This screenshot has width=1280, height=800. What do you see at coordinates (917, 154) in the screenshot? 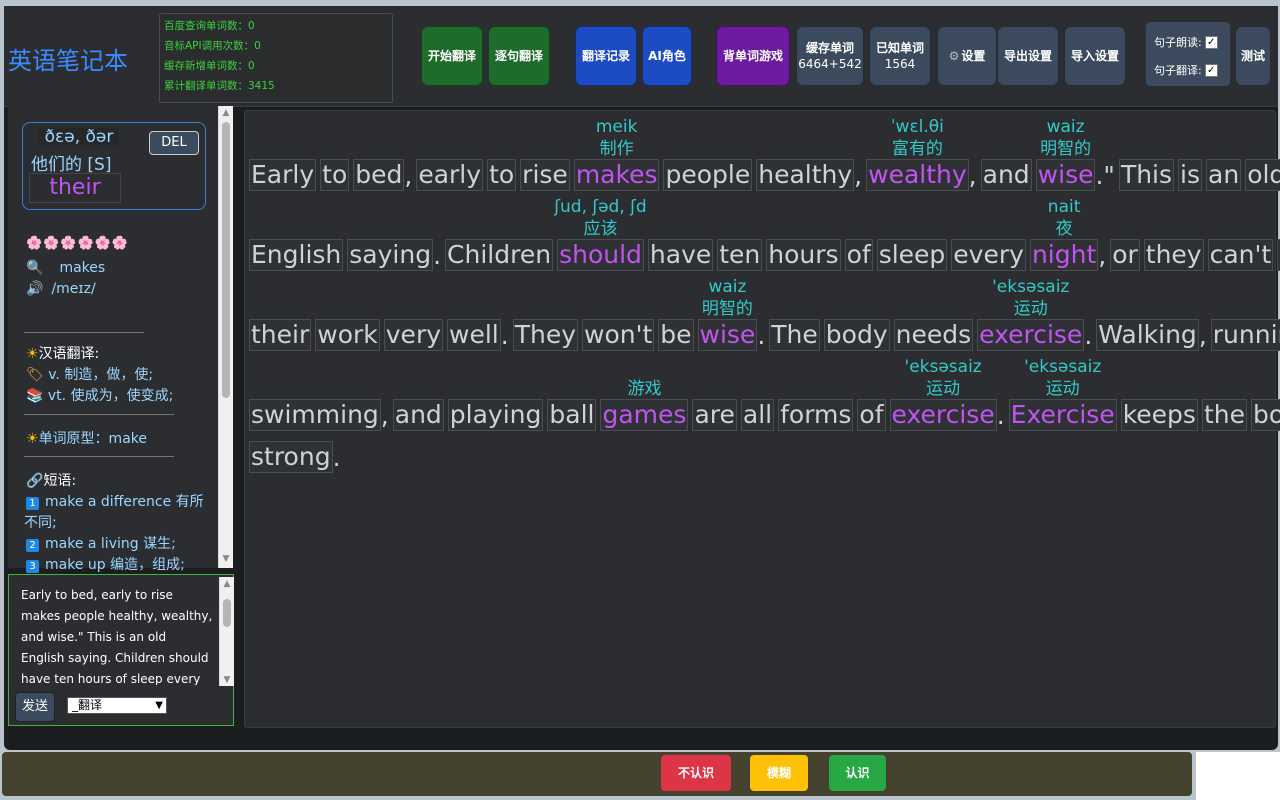
I see `highlighted-word: wealthy ˈwɛl.θi 富有的` at bounding box center [917, 154].